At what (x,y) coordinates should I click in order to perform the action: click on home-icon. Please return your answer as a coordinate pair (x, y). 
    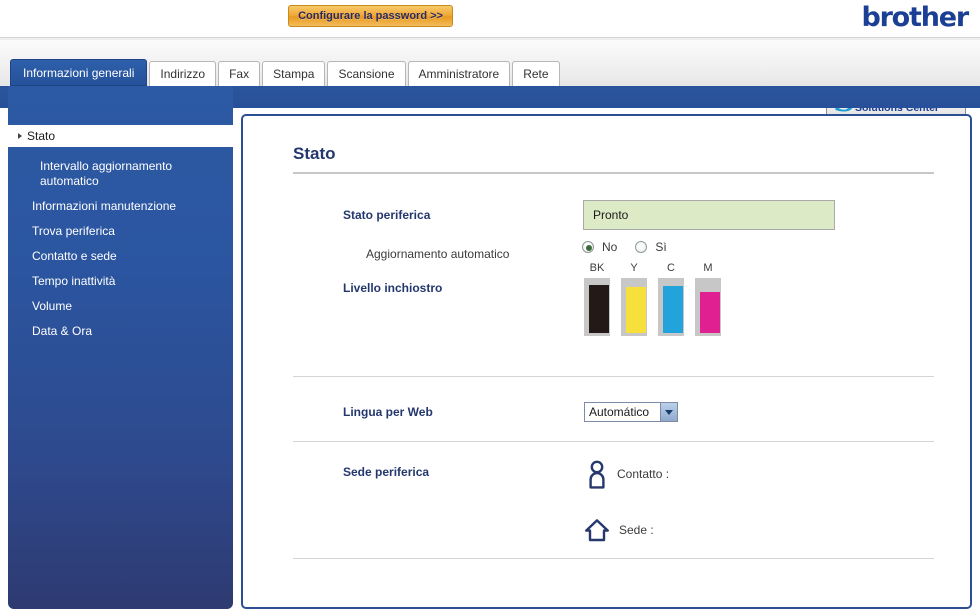
    Looking at the image, I should click on (597, 530).